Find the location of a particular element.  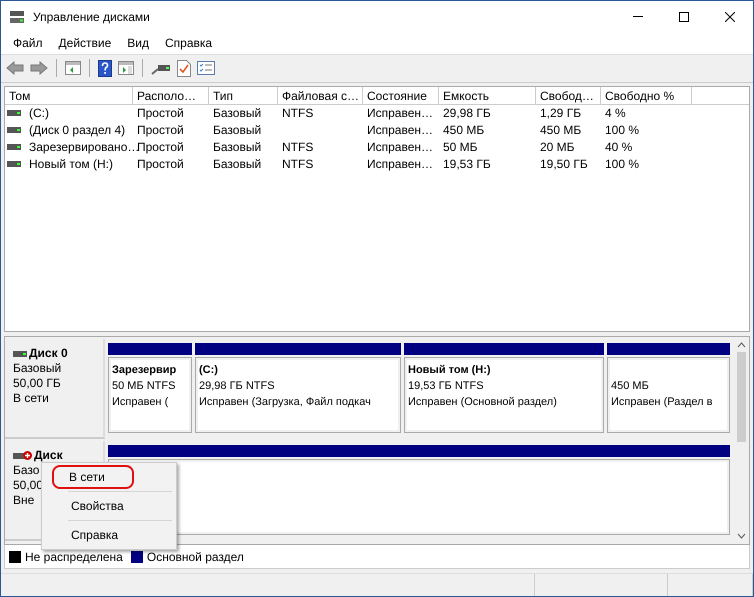

partition-name: Зарезервир is located at coordinates (145, 370).